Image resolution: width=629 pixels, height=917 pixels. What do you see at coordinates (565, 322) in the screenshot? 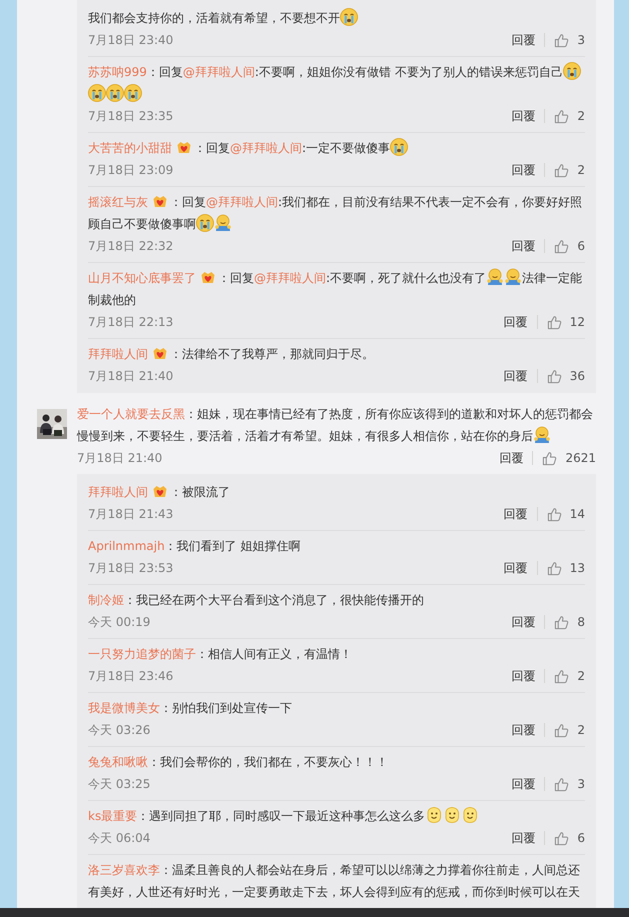
I see `like-button: 12` at bounding box center [565, 322].